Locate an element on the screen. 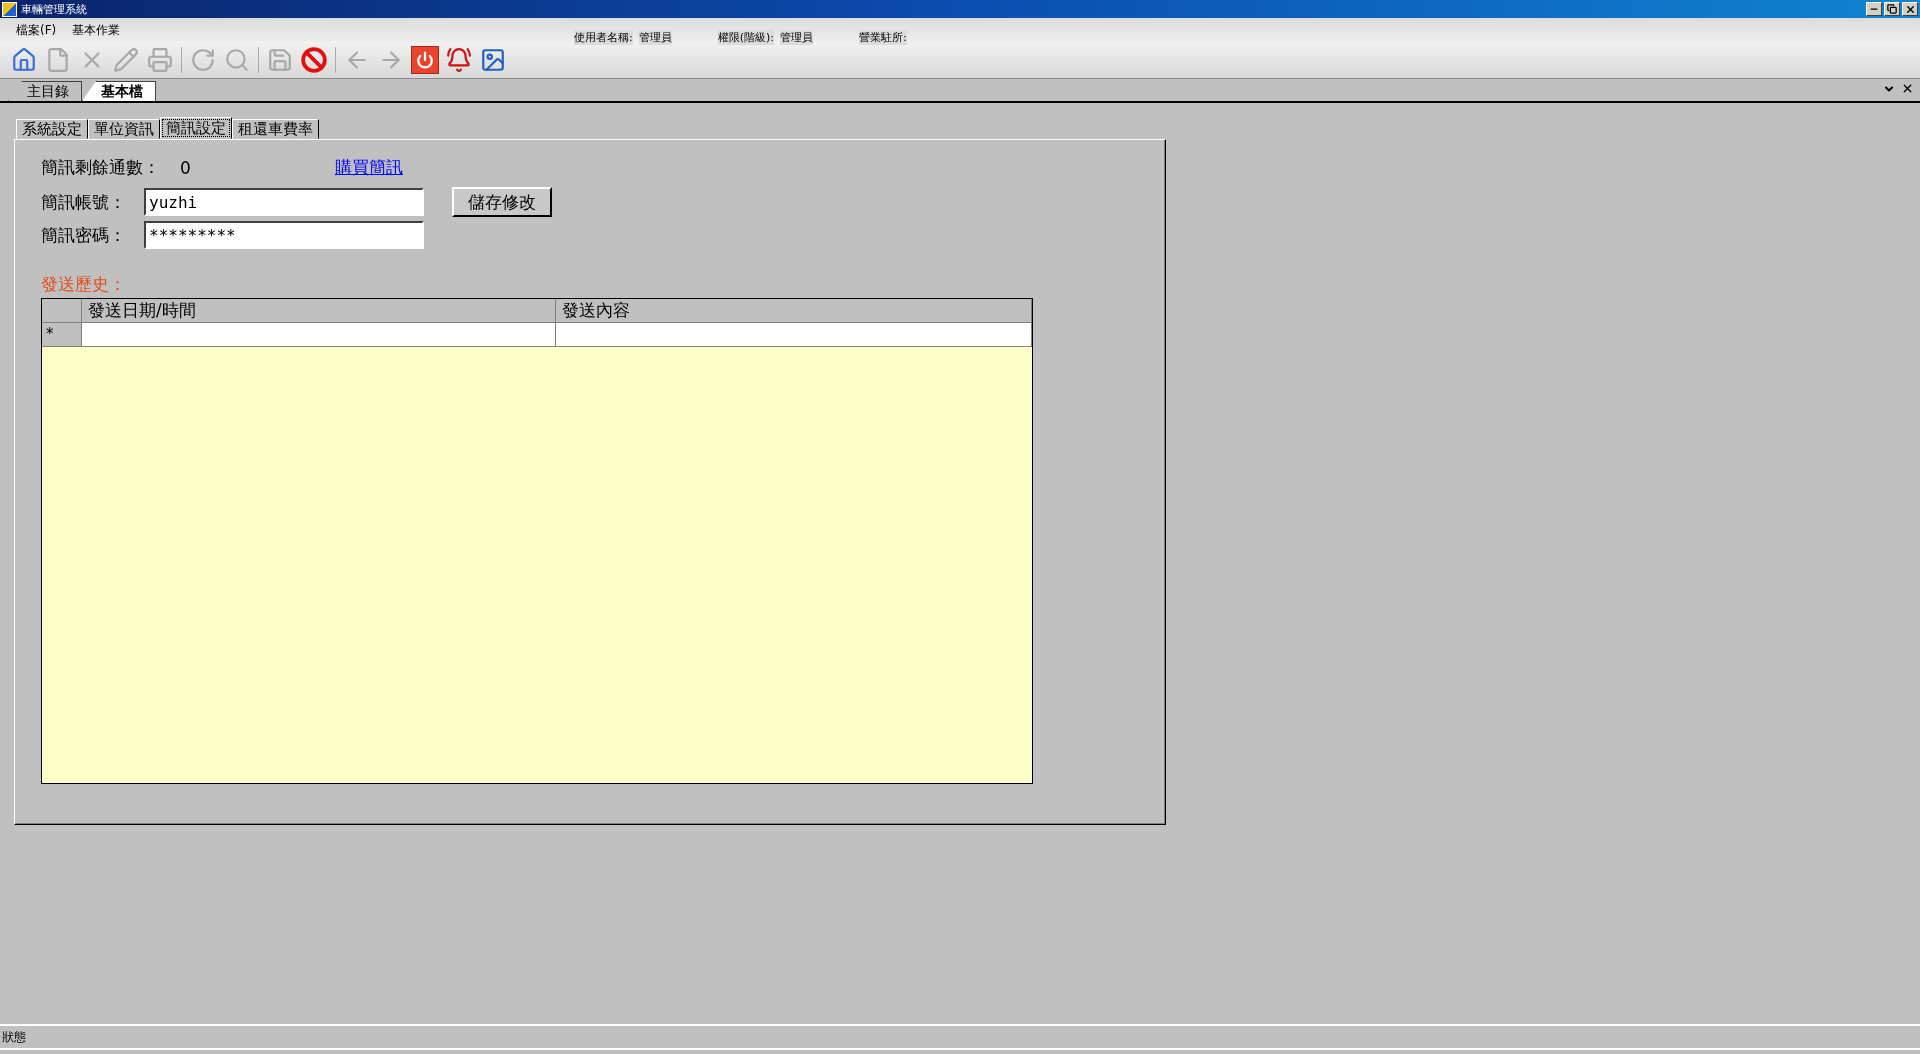 Image resolution: width=1920 pixels, height=1054 pixels. power-icon is located at coordinates (425, 60).